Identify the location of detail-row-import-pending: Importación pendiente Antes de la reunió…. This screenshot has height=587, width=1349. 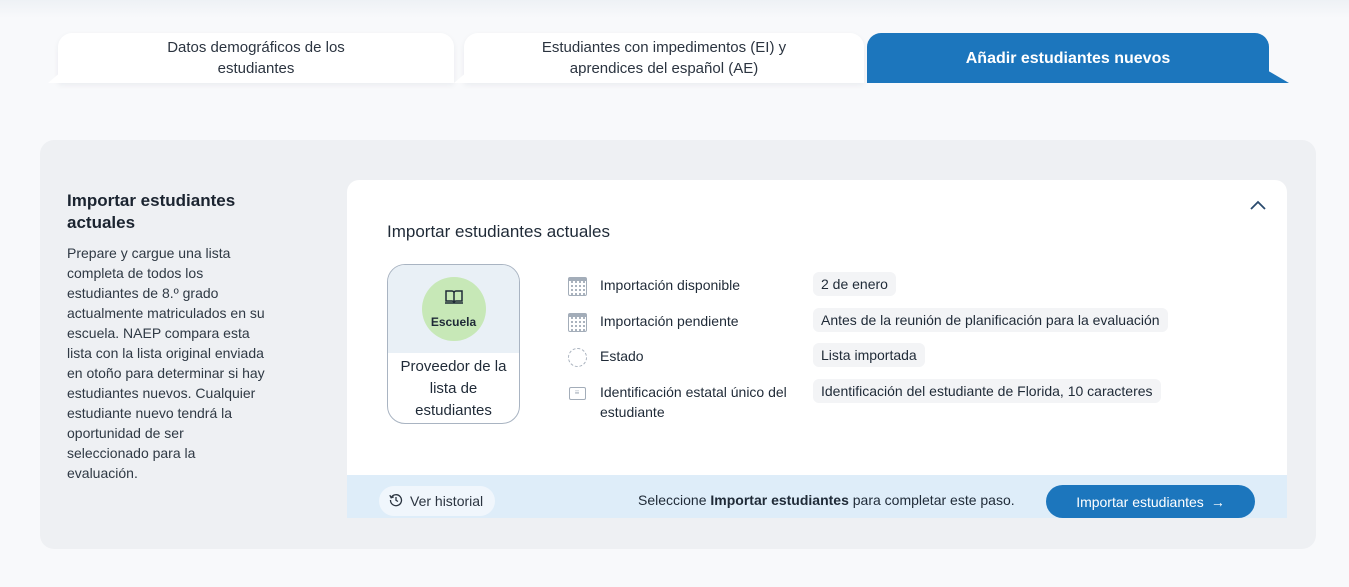
(917, 320).